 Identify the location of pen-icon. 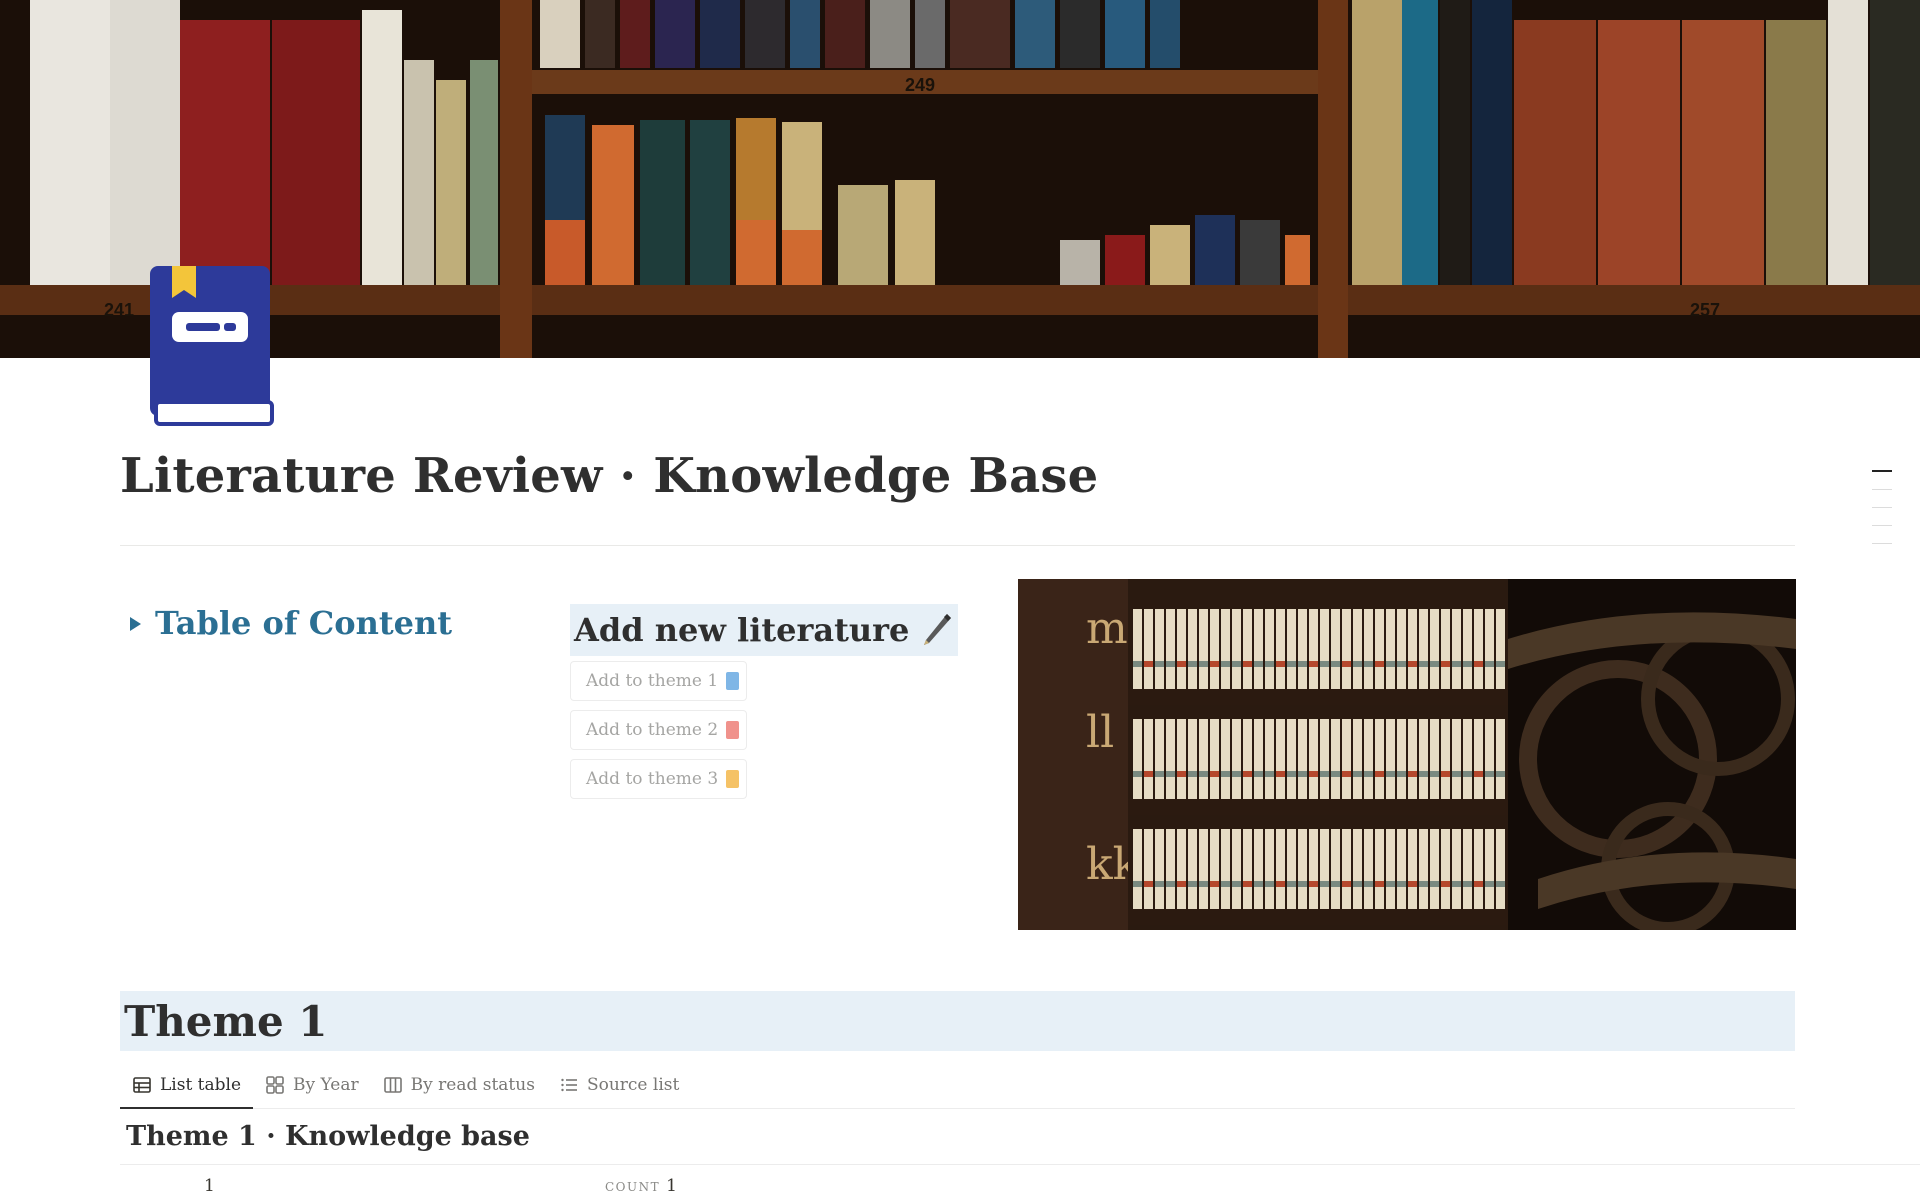
(938, 629).